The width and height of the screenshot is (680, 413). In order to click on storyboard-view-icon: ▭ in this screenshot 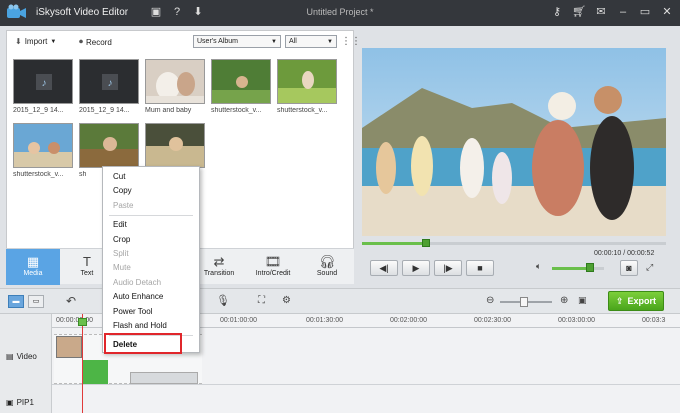, I will do `click(36, 301)`.